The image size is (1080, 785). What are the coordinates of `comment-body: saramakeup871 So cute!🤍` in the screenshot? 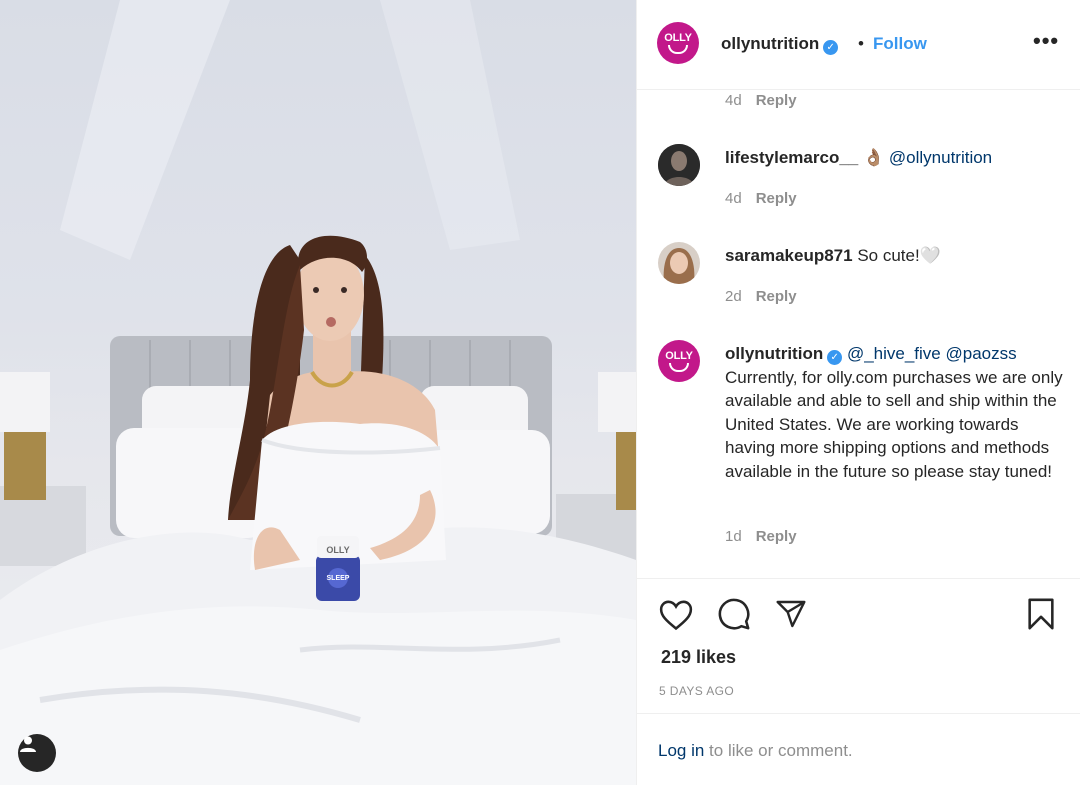 It's located at (895, 256).